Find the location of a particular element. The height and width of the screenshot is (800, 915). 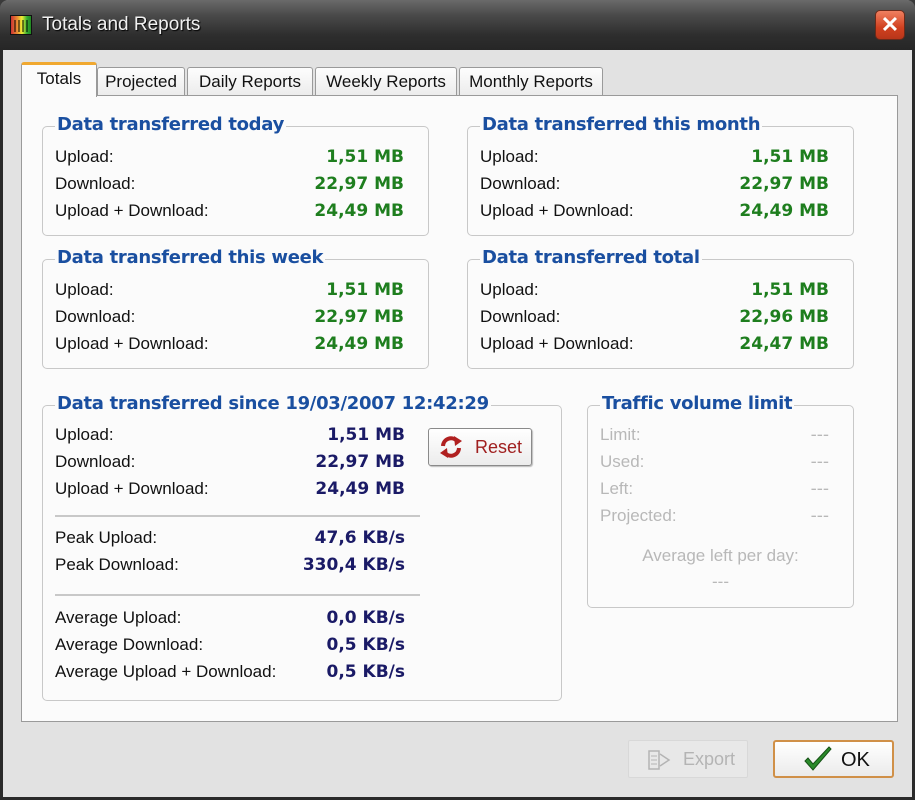

reset-label: Reset is located at coordinates (499, 447).